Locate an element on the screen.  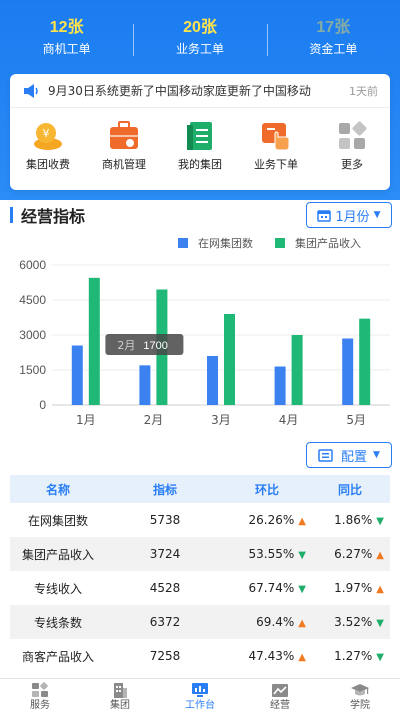
table-row: 商客产品收入 7258 47.43% ▲ 1.27% ▼ is located at coordinates (200, 656).